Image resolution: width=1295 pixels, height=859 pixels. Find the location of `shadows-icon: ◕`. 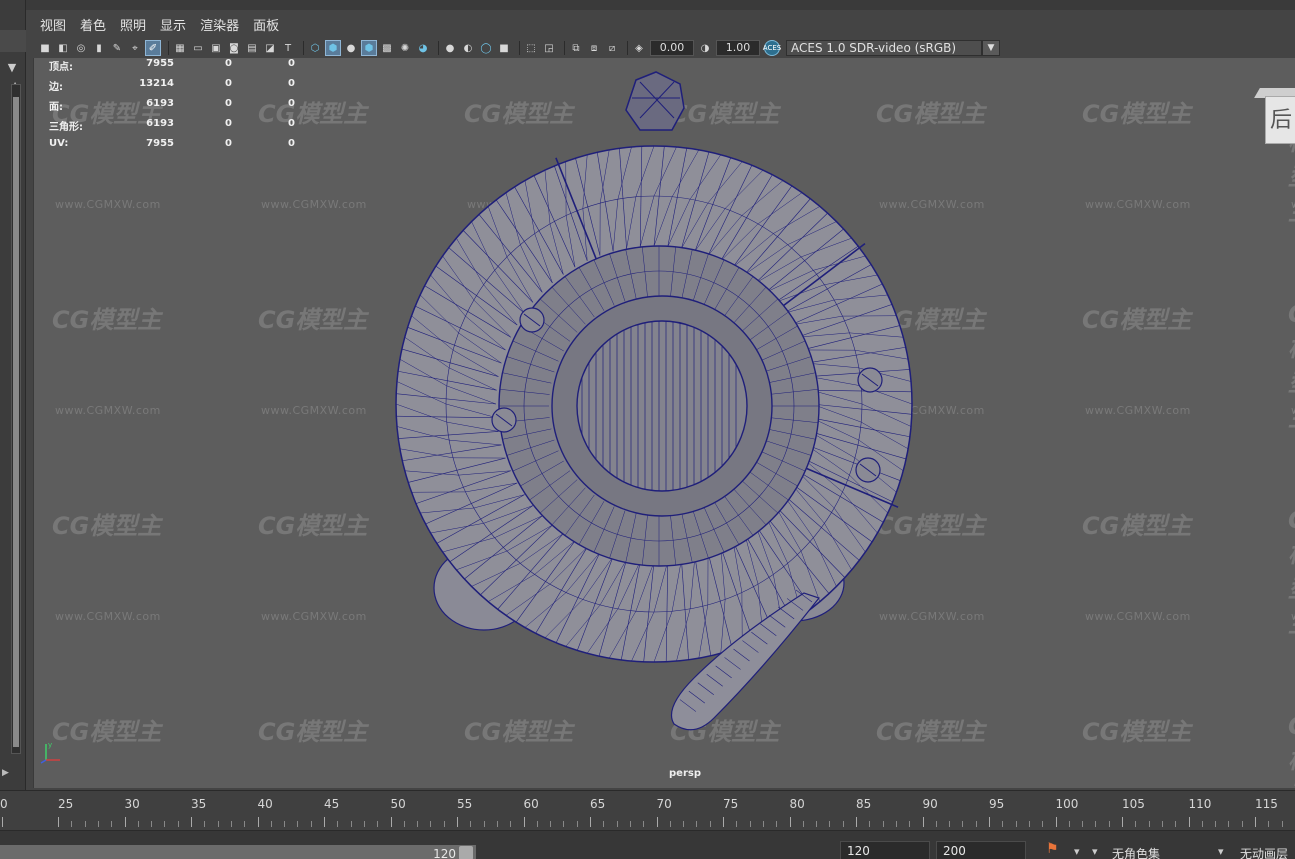

shadows-icon: ◕ is located at coordinates (423, 48).